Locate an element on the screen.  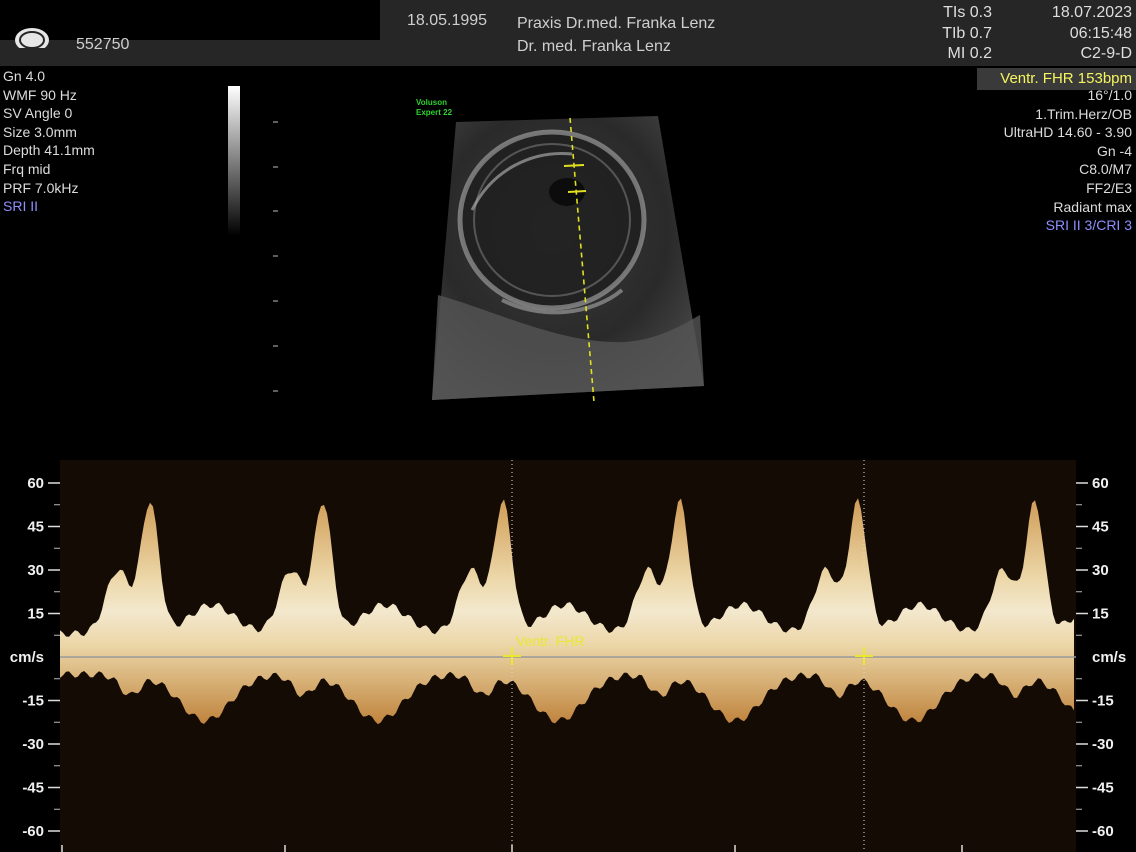
param-prf: PRF 7.0kHz is located at coordinates (41, 187).